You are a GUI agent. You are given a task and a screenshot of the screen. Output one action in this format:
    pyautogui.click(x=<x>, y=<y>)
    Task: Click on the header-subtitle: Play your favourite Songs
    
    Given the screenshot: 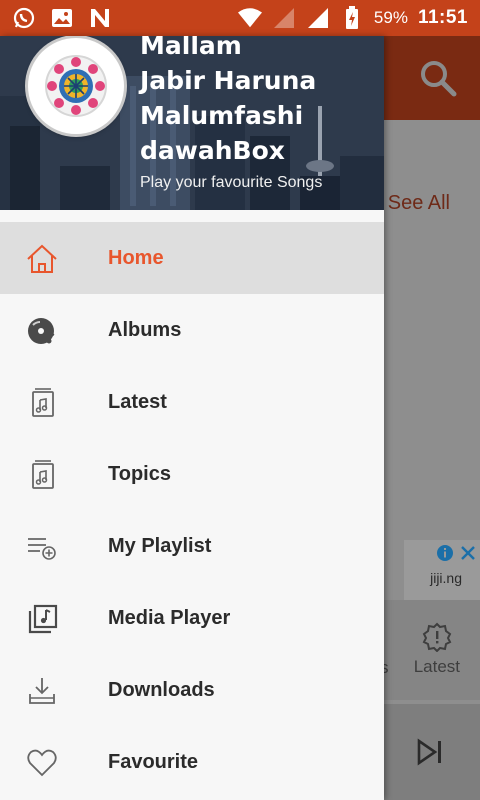 What is the action you would take?
    pyautogui.click(x=231, y=182)
    